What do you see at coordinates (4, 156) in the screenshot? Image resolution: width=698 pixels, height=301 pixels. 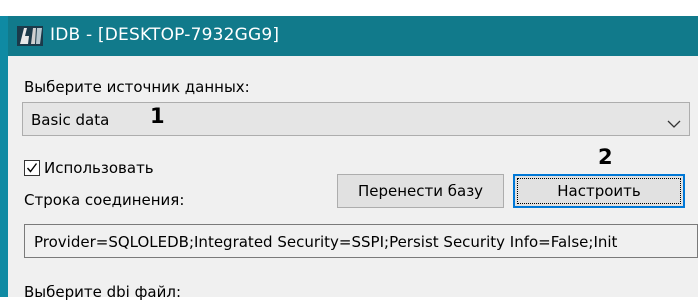 I see `window-left-edge` at bounding box center [4, 156].